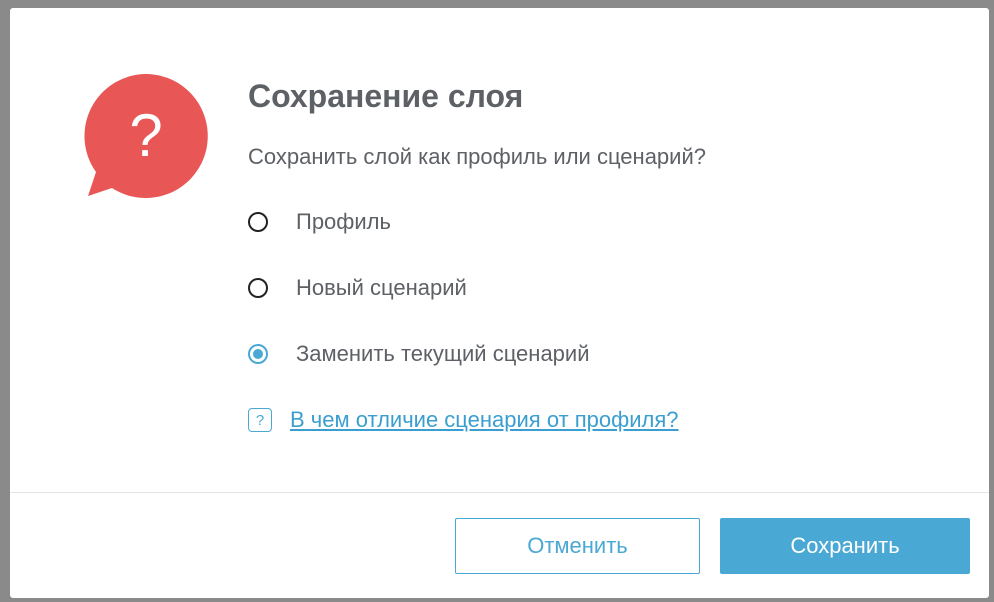  Describe the element at coordinates (258, 222) in the screenshot. I see `radio-profile` at that location.